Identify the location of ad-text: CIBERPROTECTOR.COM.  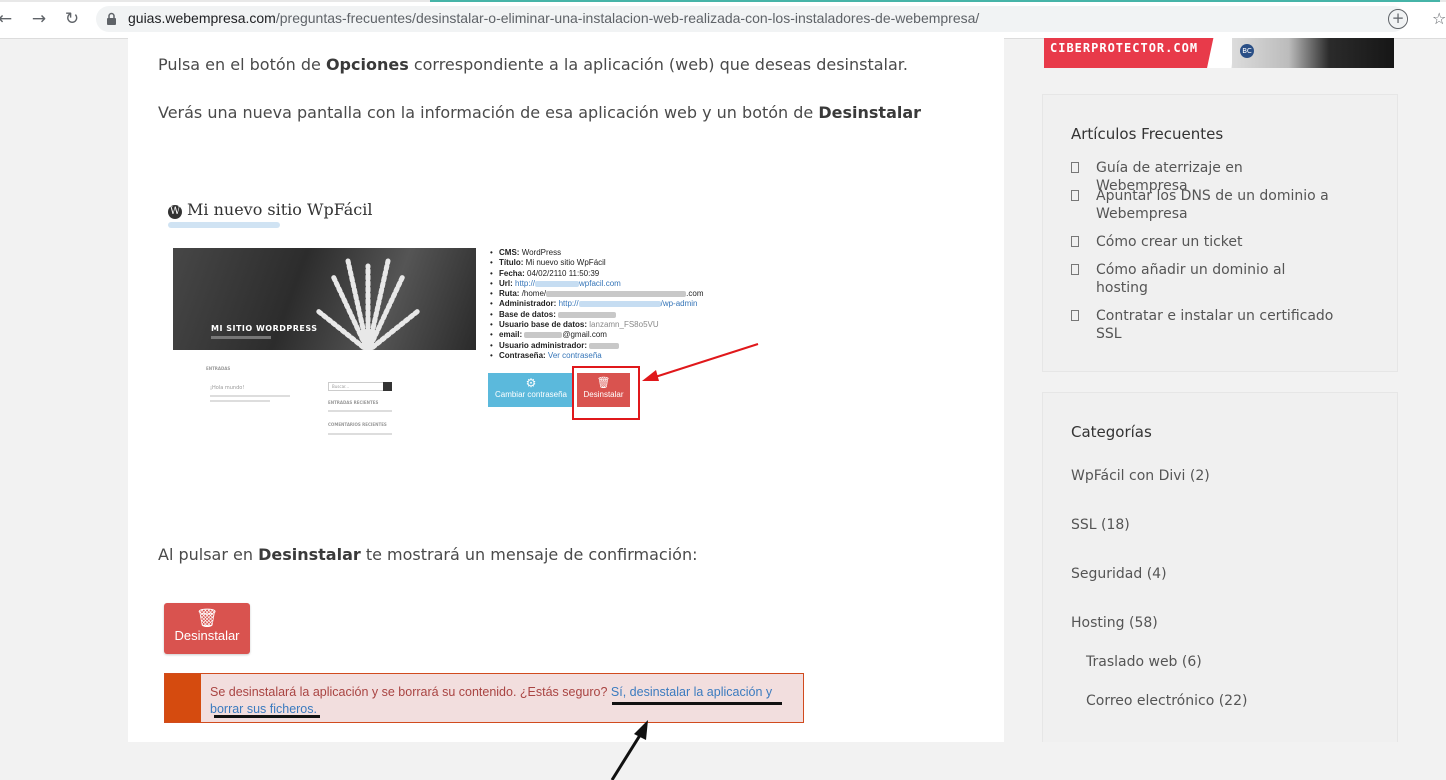
(1124, 48).